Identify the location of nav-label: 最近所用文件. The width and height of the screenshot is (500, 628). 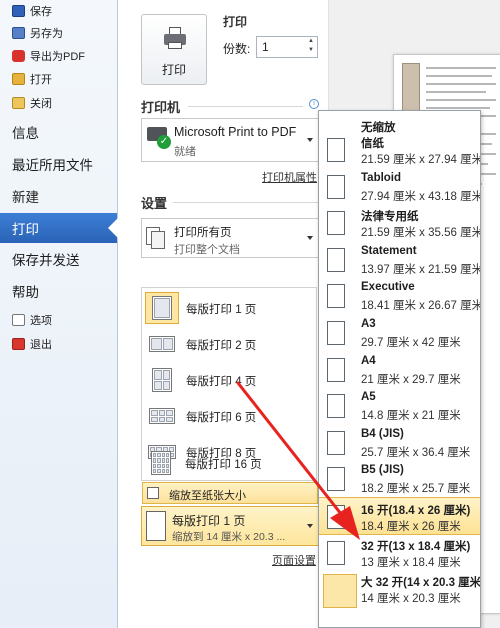
(52, 165).